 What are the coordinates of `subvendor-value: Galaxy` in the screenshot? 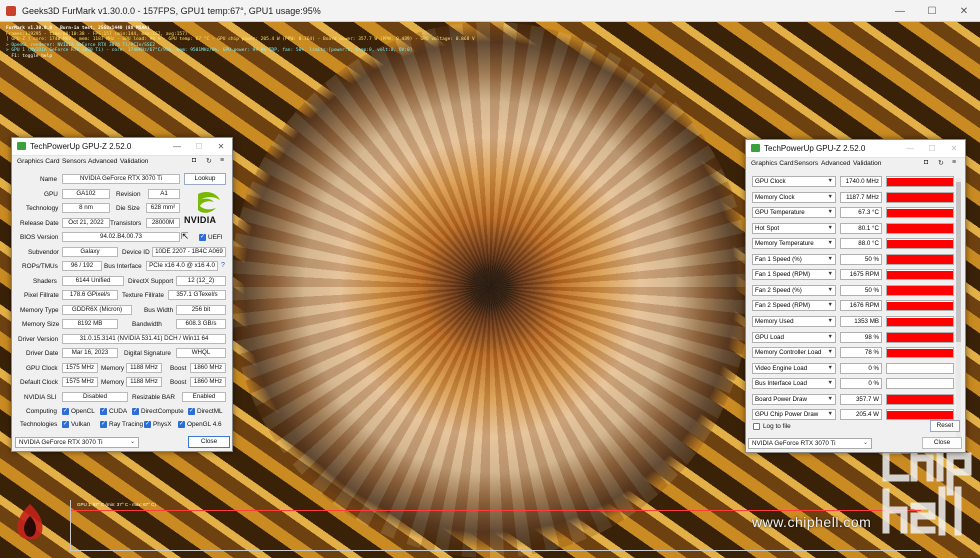 It's located at (90, 252).